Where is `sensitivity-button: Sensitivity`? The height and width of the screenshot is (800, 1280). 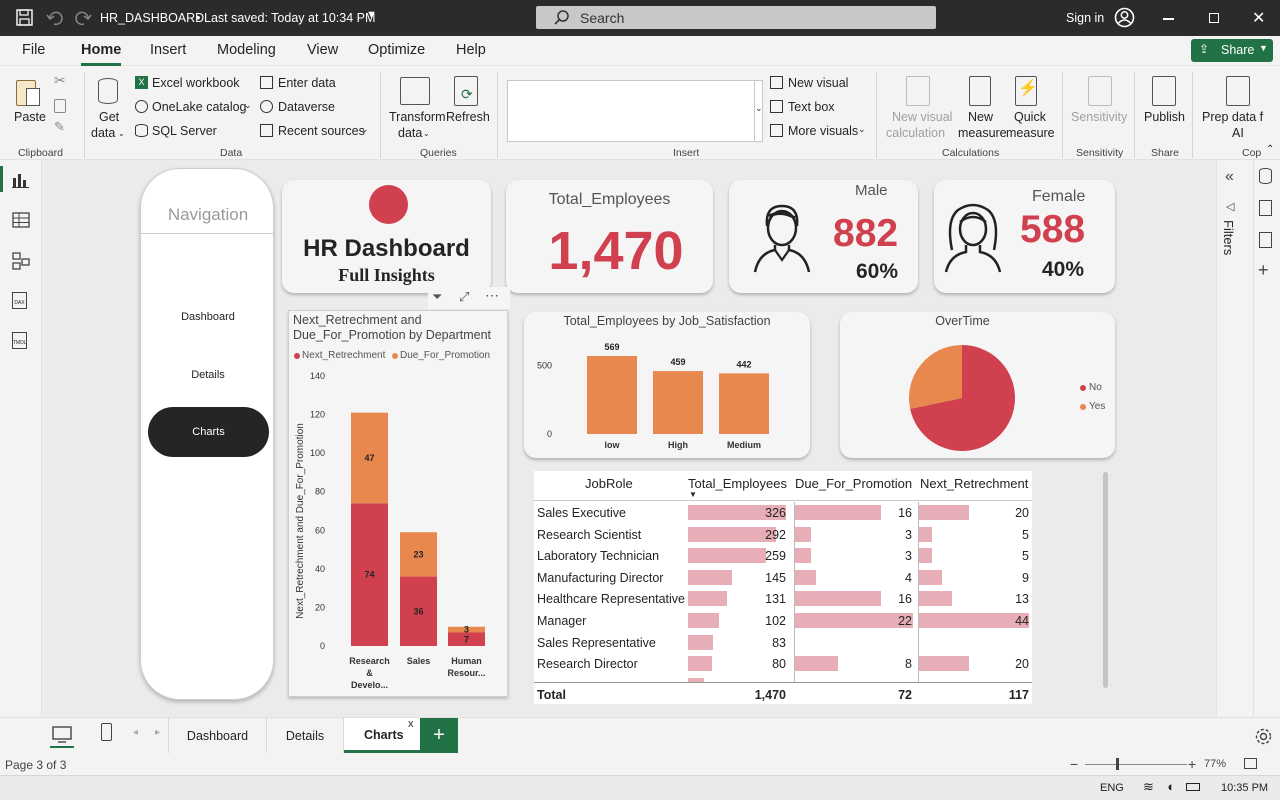
sensitivity-button: Sensitivity is located at coordinates (1099, 117).